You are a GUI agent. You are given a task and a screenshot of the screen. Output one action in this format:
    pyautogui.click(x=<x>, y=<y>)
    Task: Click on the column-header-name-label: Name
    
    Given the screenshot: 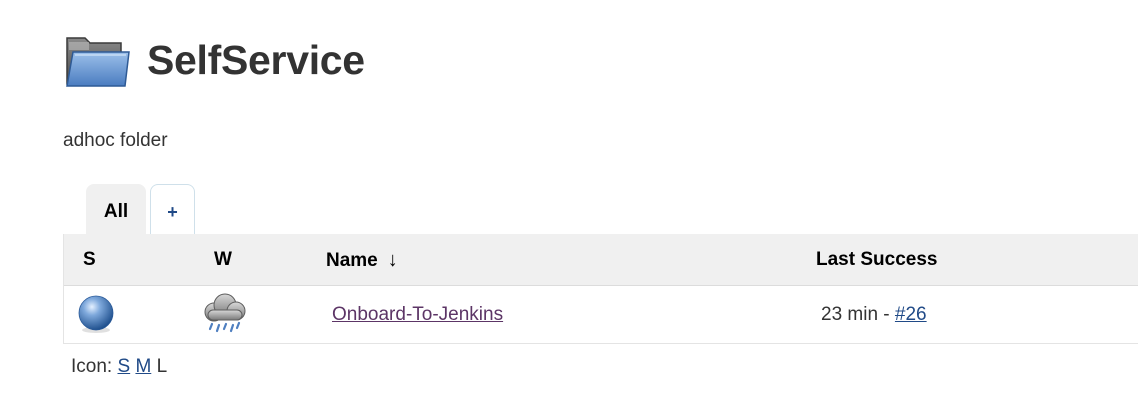 What is the action you would take?
    pyautogui.click(x=352, y=260)
    